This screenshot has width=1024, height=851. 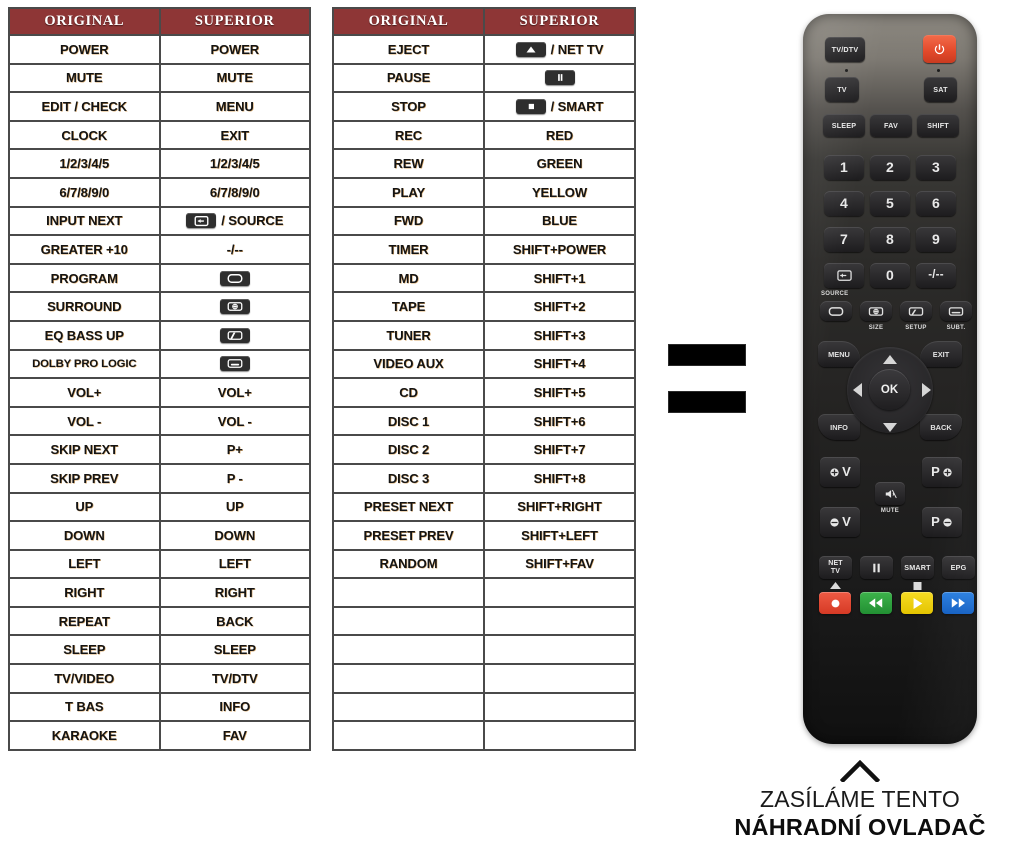 I want to click on cell-original: MUTE, so click(x=84, y=78).